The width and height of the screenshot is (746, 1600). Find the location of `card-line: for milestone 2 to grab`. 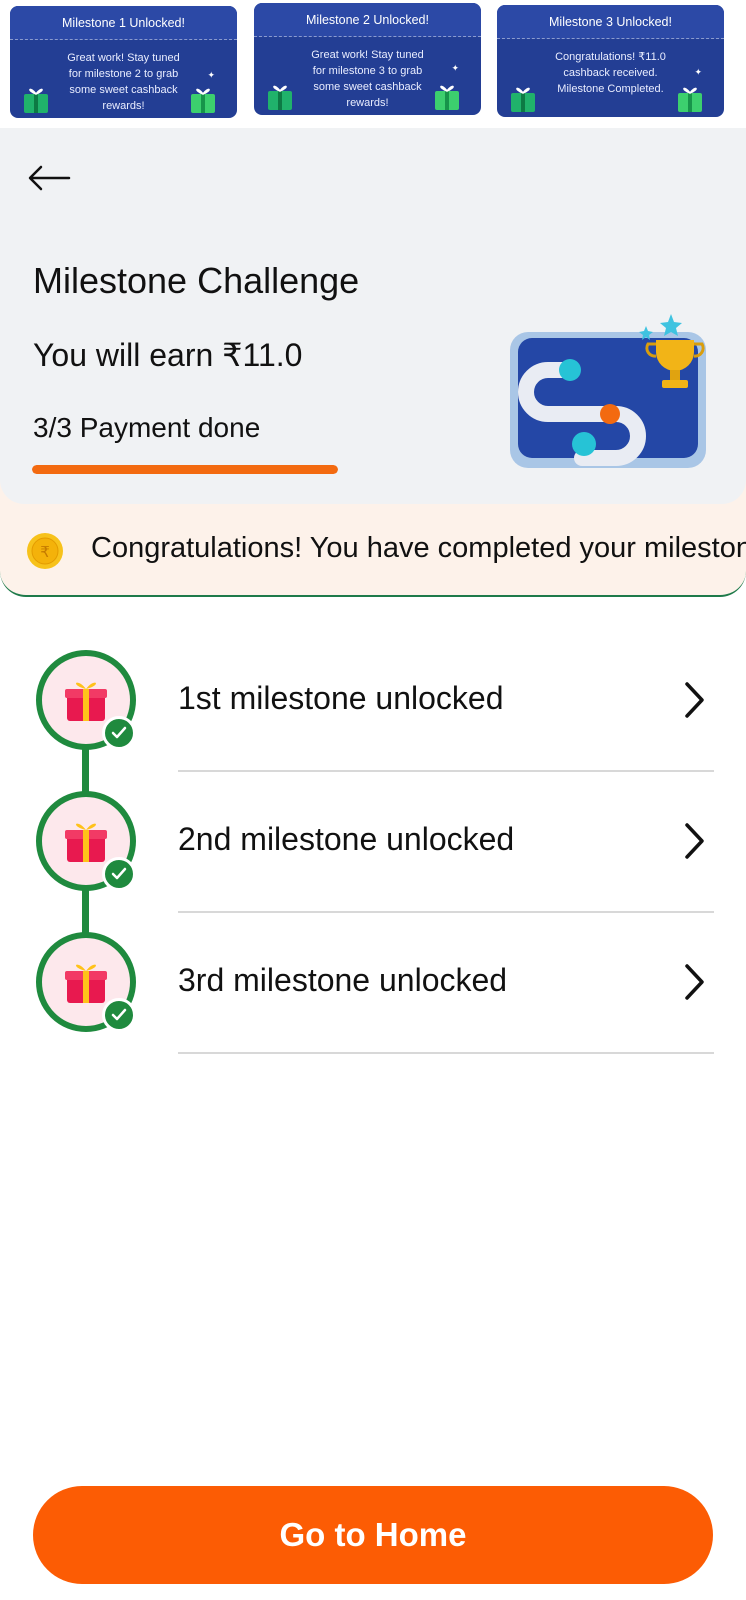

card-line: for milestone 2 to grab is located at coordinates (123, 74).